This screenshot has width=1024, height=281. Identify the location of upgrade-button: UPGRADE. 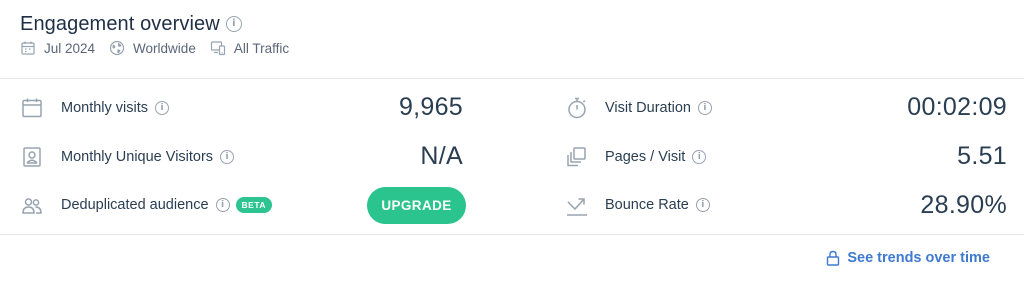
(416, 205).